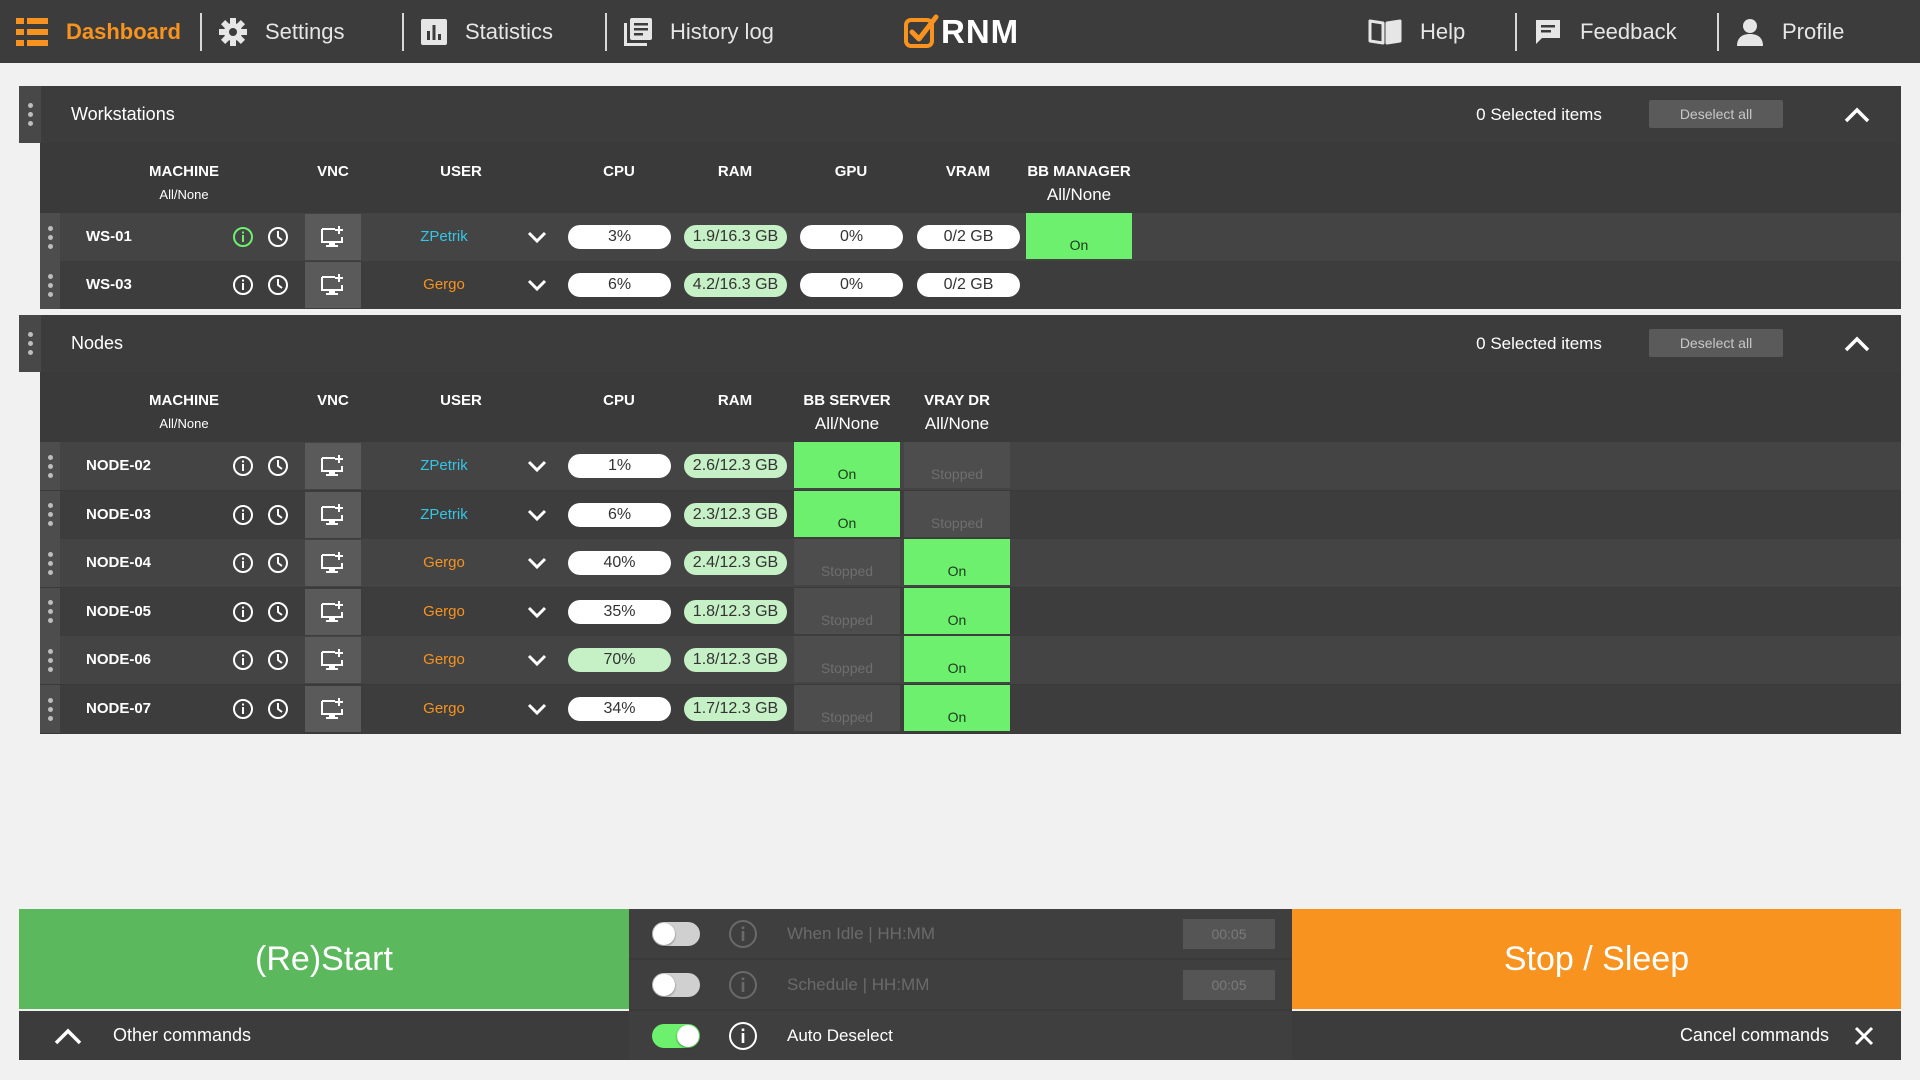  I want to click on vray-dr-all-none-toggle: All/None, so click(957, 424).